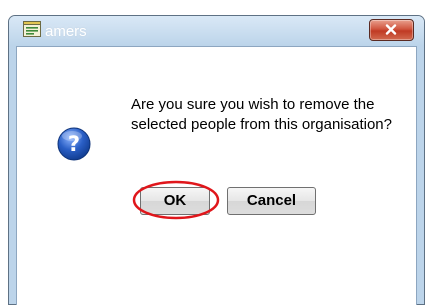 This screenshot has height=307, width=427. Describe the element at coordinates (216, 31) in the screenshot. I see `title-bar: amers` at that location.